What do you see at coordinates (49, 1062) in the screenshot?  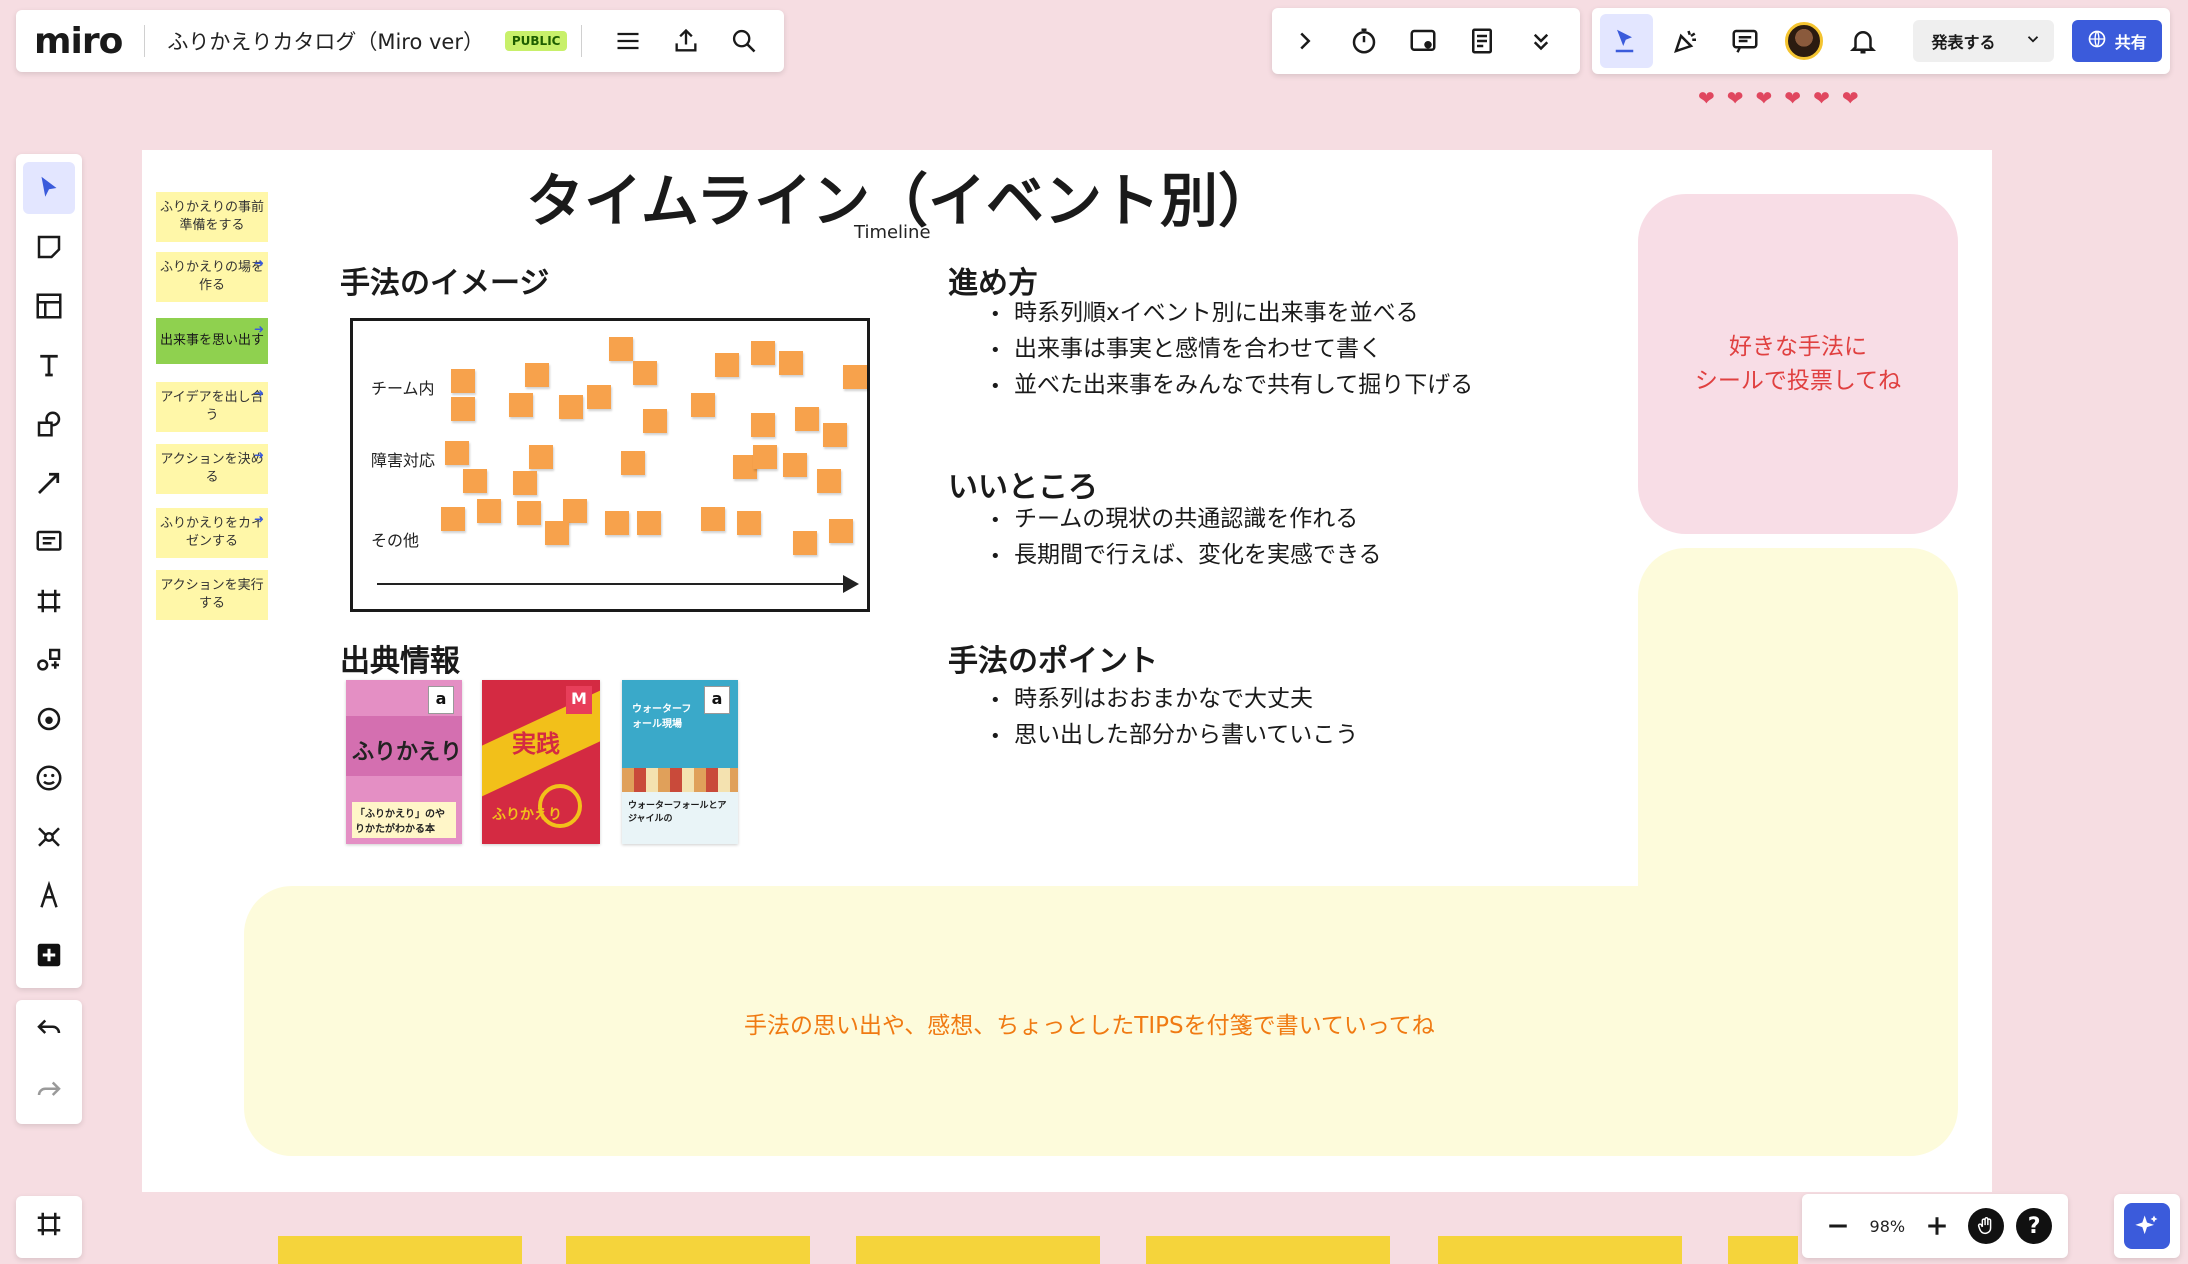 I see `history-toolbar` at bounding box center [49, 1062].